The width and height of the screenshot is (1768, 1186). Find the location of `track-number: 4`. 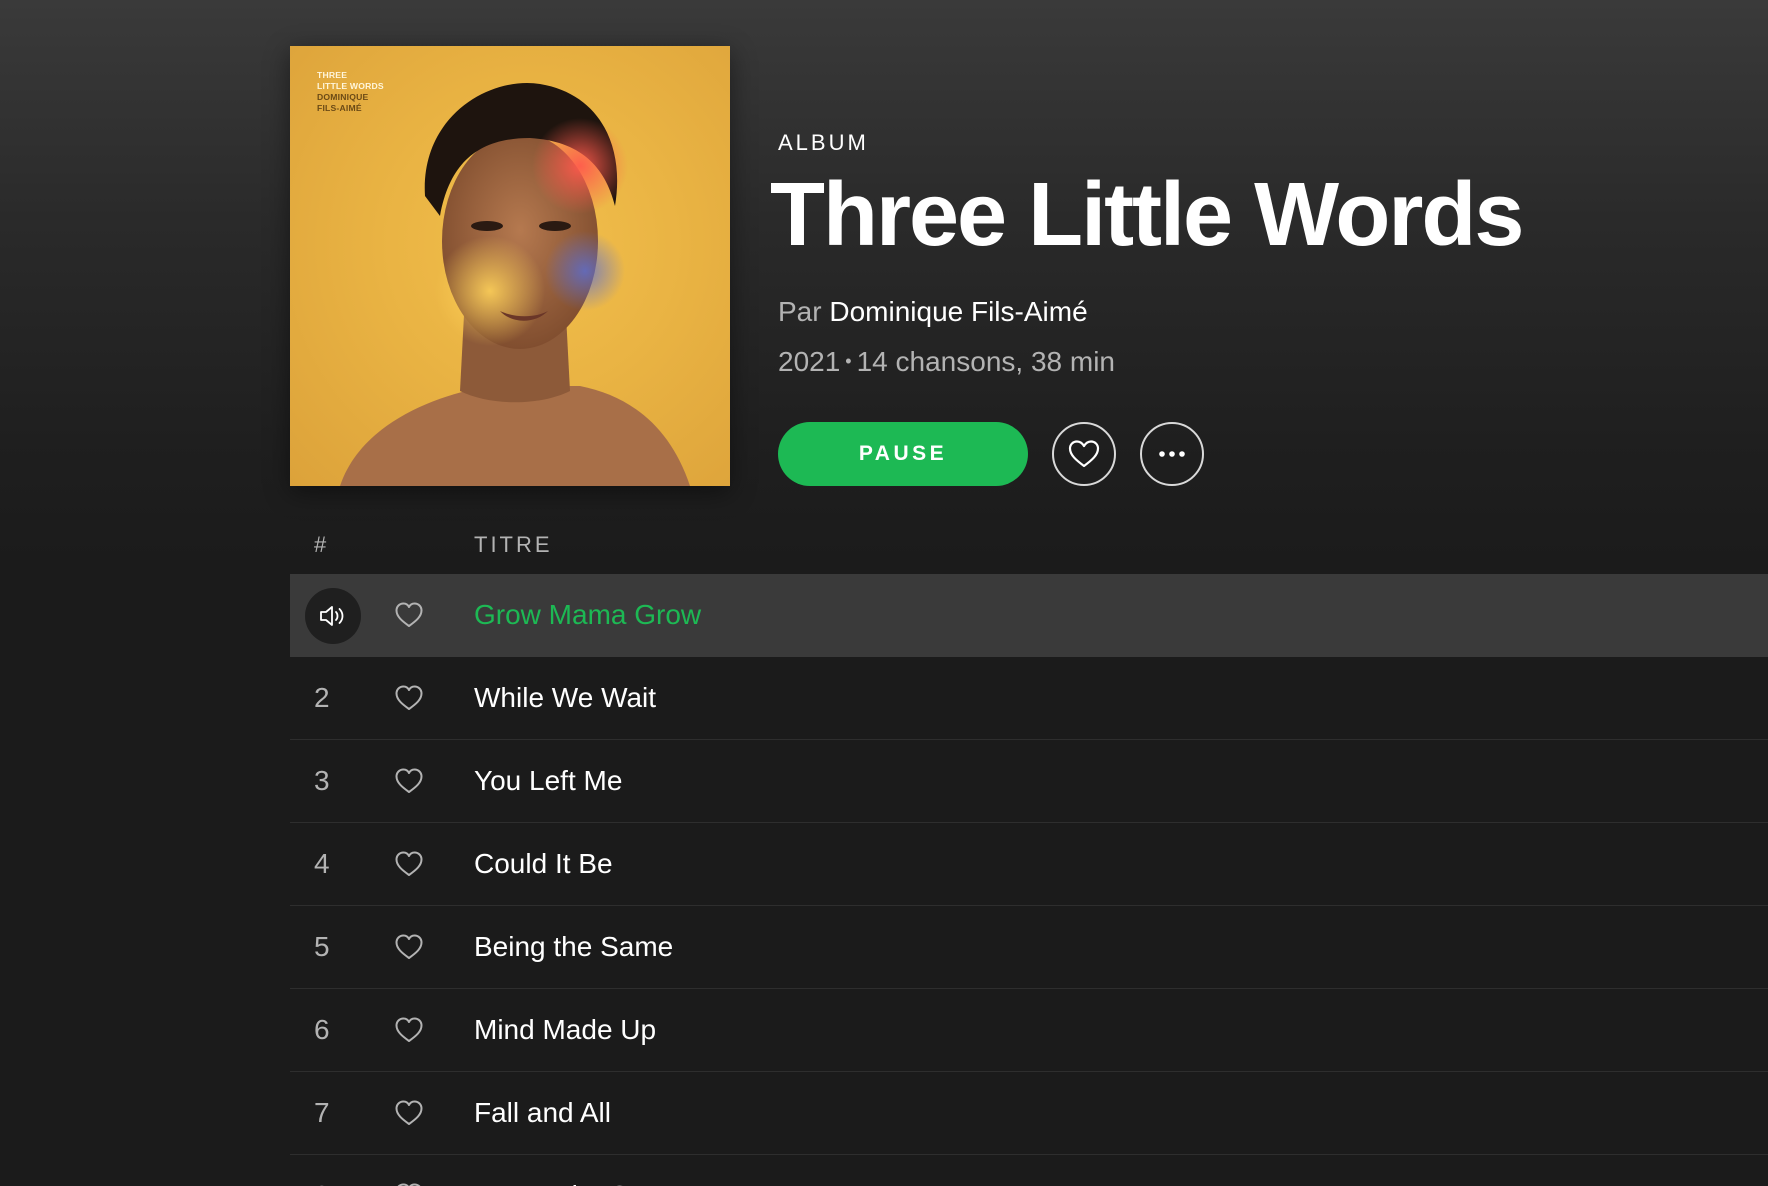

track-number: 4 is located at coordinates (322, 863).